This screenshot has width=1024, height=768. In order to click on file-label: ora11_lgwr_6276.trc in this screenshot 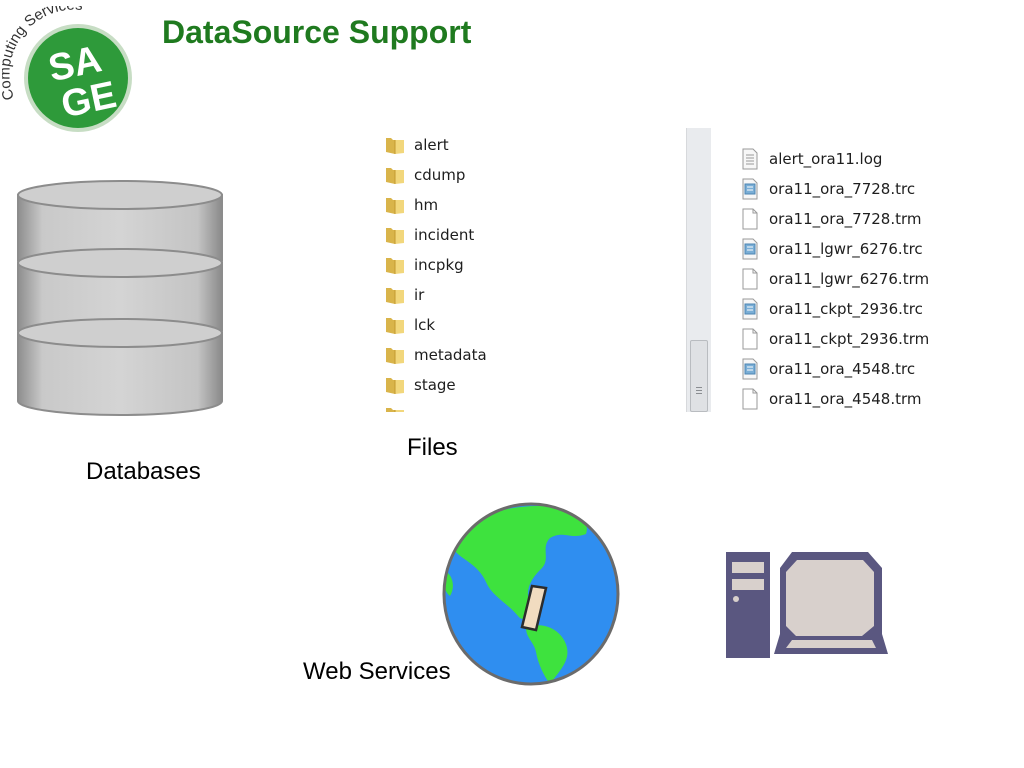, I will do `click(846, 249)`.